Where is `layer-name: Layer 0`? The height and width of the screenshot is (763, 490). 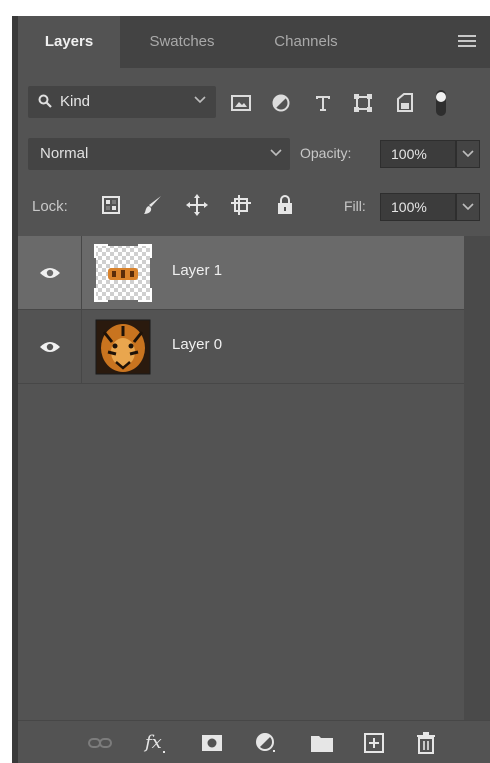 layer-name: Layer 0 is located at coordinates (197, 344).